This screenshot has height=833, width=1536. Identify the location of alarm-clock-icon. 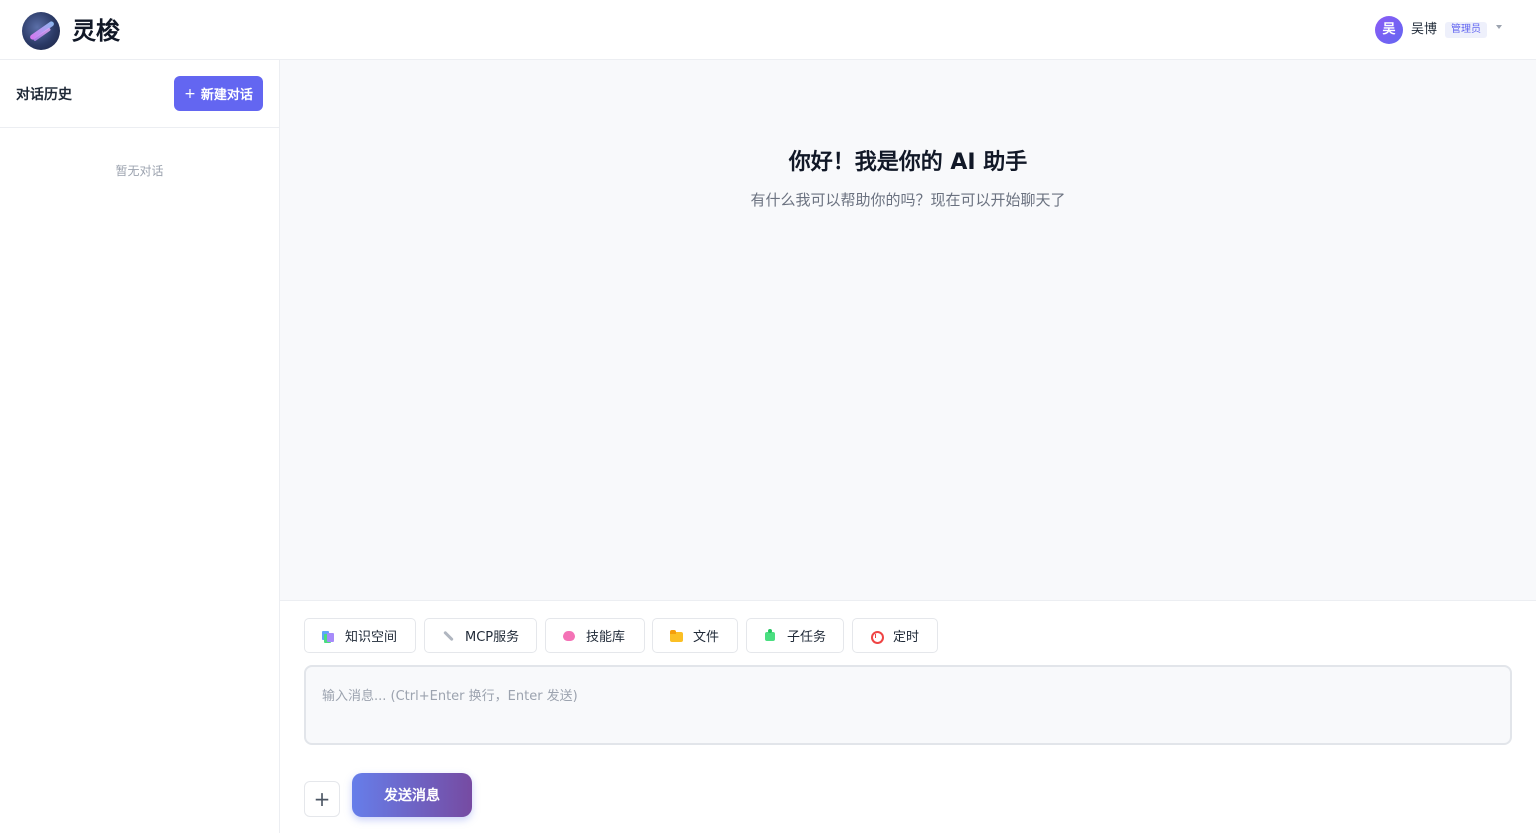
(876, 636).